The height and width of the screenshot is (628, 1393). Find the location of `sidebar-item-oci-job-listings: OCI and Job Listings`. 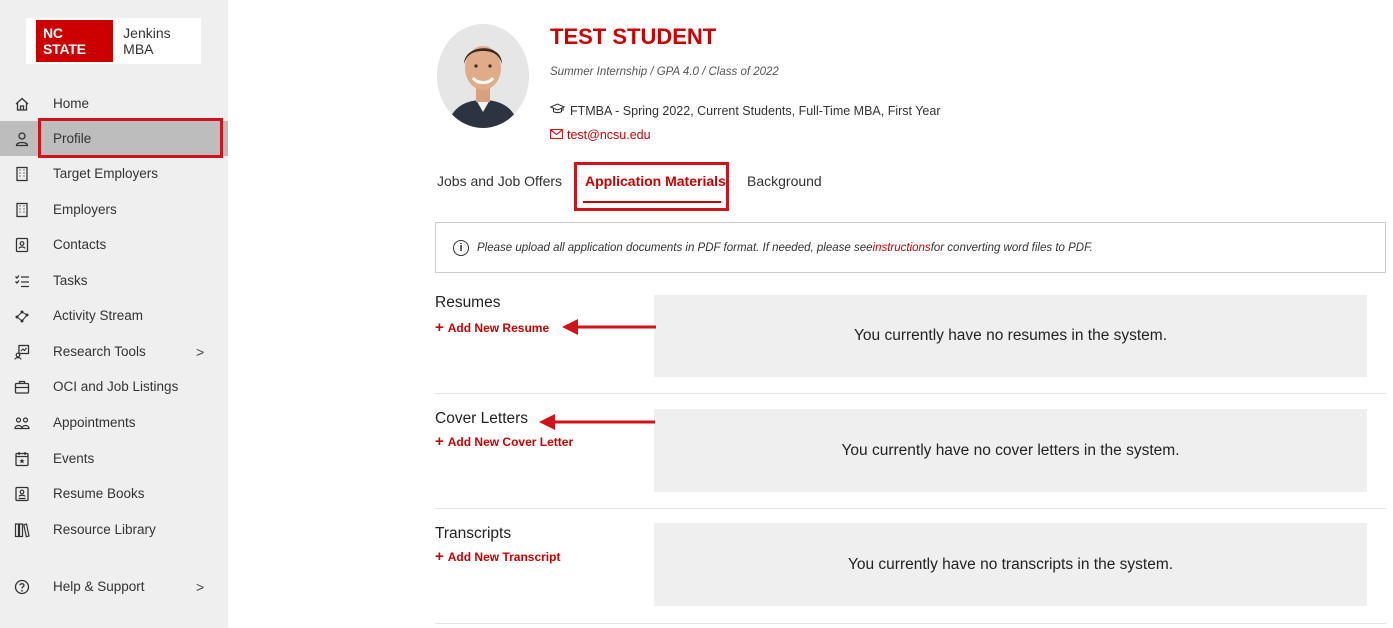

sidebar-item-oci-job-listings: OCI and Job Listings is located at coordinates (114, 386).